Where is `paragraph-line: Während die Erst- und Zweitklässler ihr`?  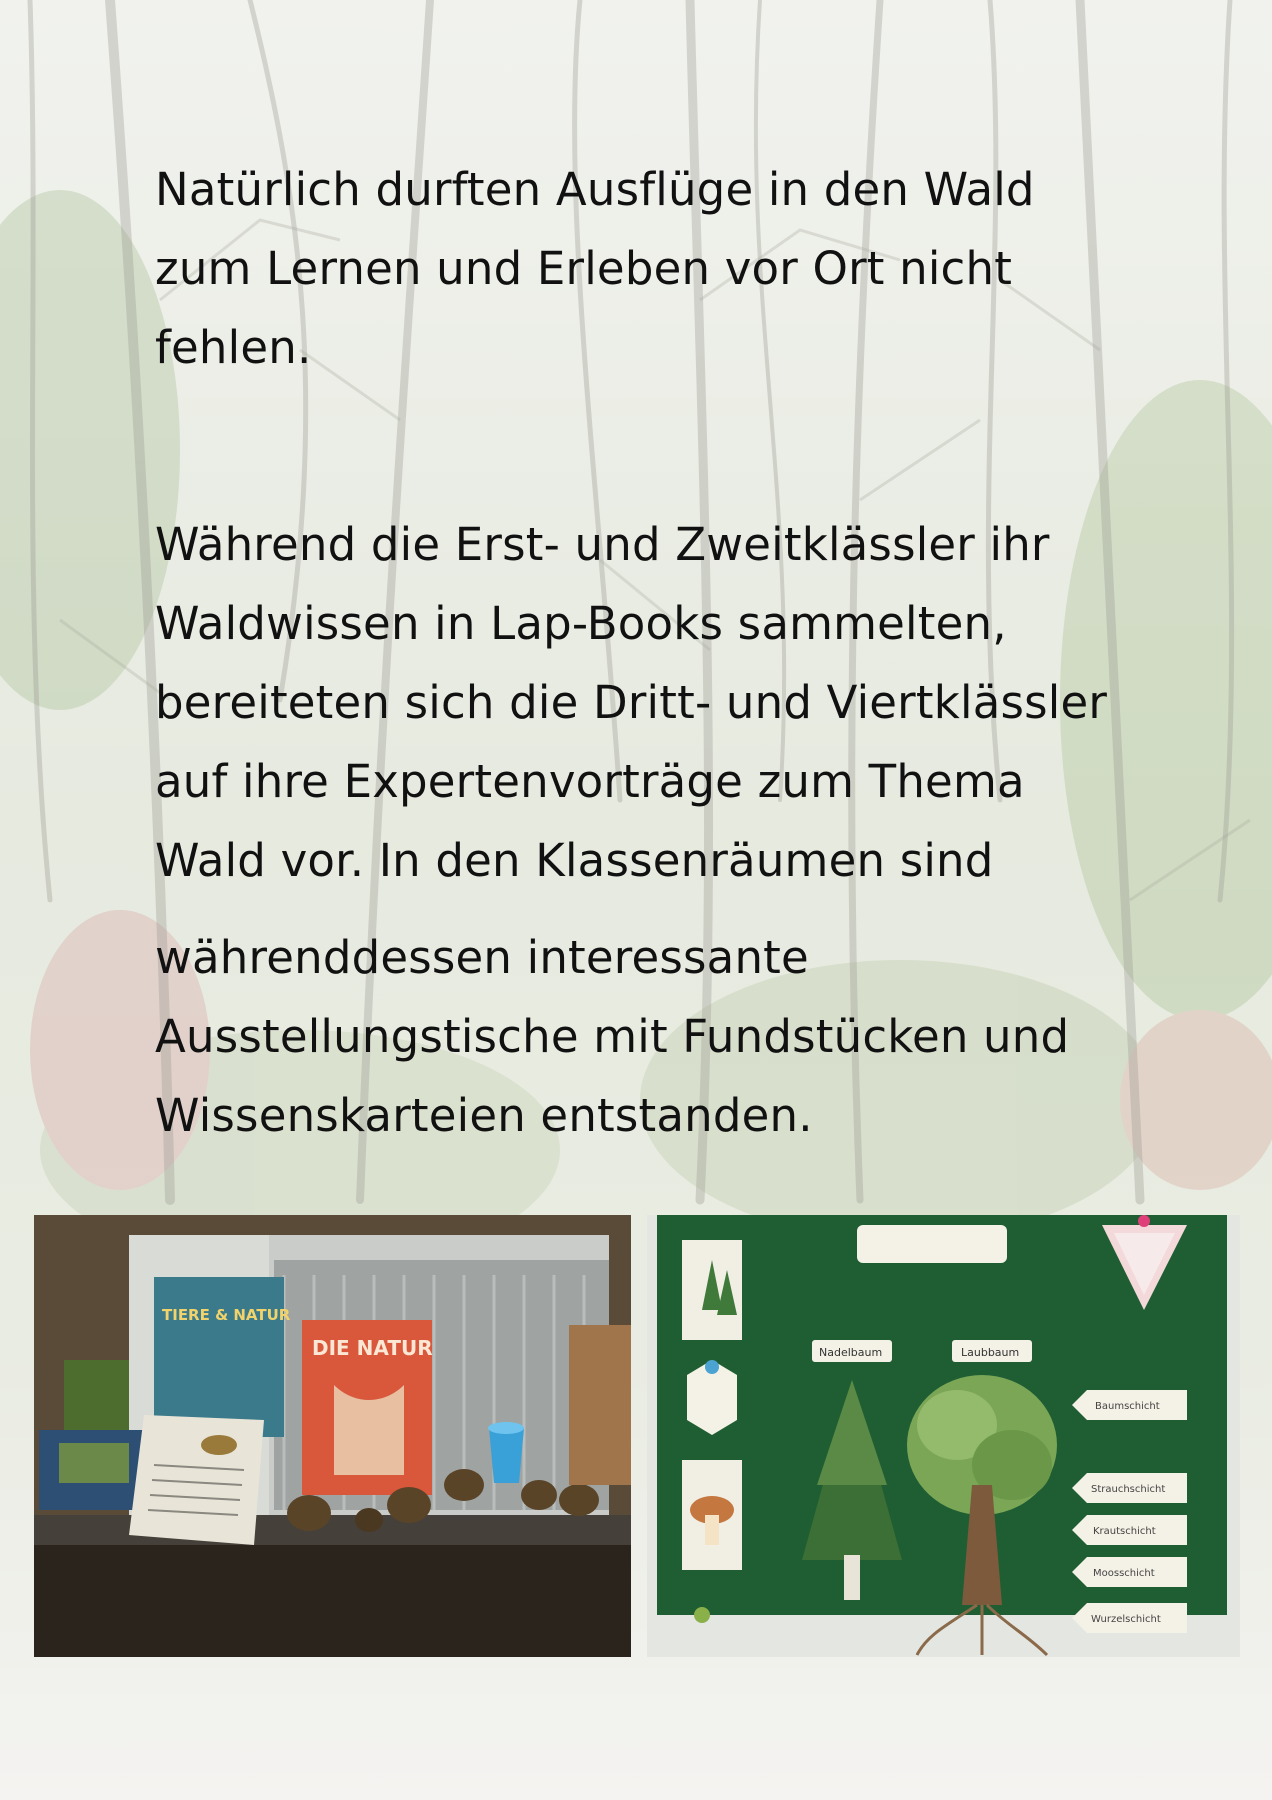 paragraph-line: Während die Erst- und Zweitklässler ihr is located at coordinates (602, 544).